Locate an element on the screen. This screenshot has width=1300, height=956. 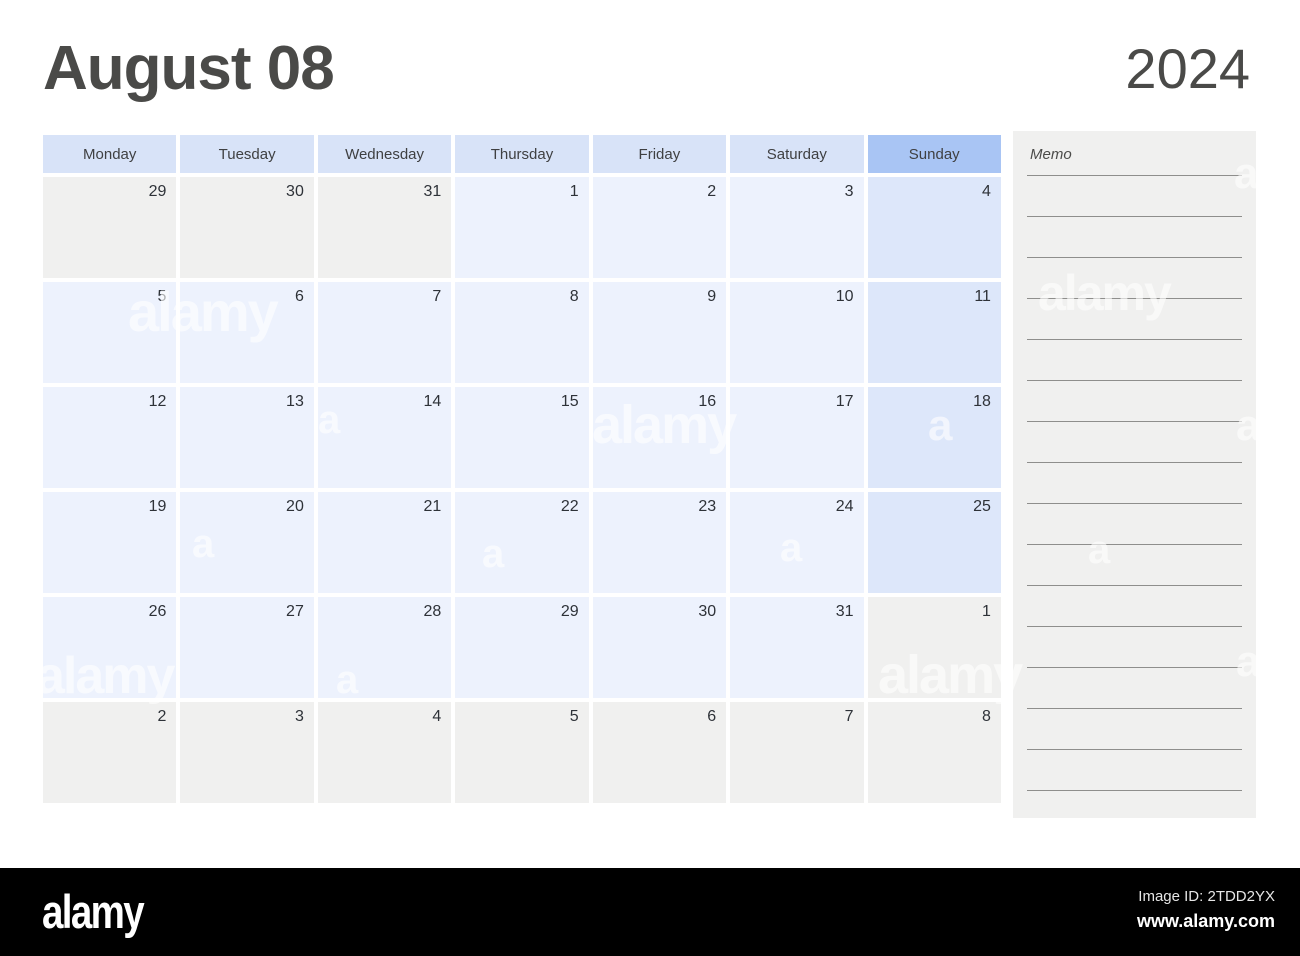
page-header: August 08 2024 is located at coordinates (650, 64).